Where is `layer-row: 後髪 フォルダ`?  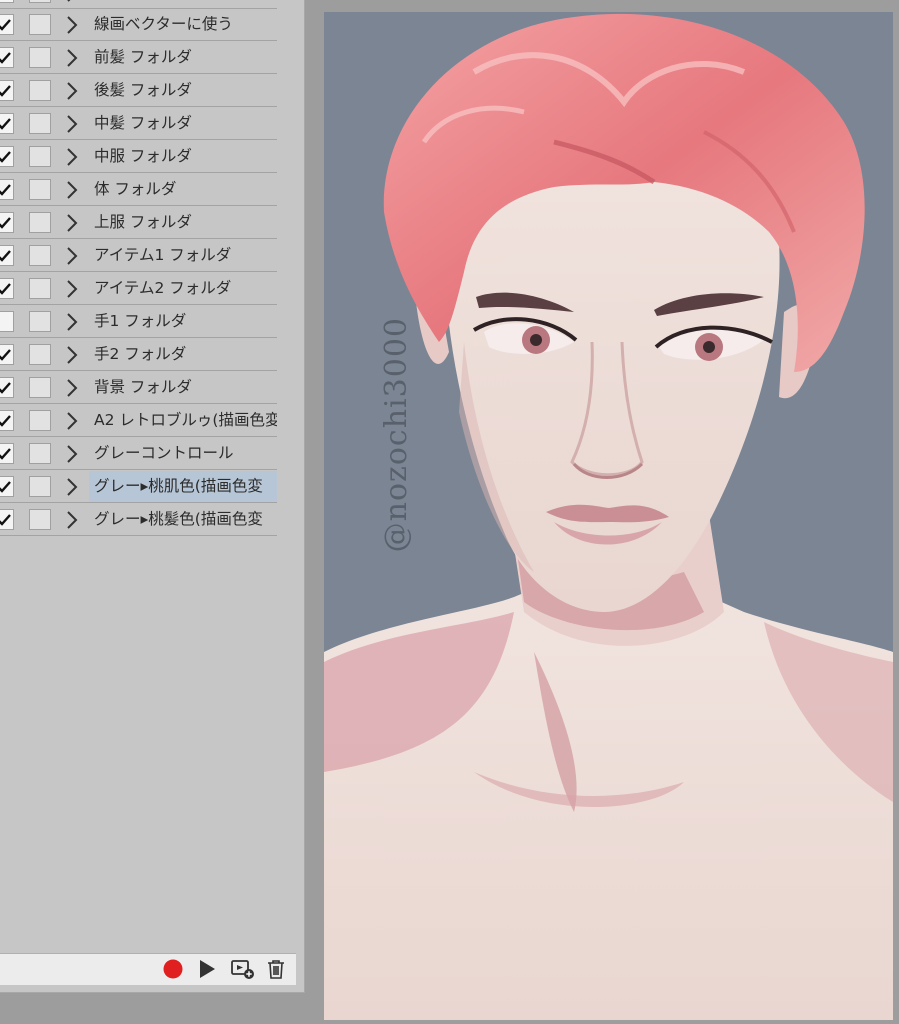 layer-row: 後髪 フォルダ is located at coordinates (138, 91).